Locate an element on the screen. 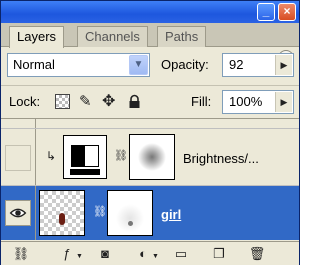 The height and width of the screenshot is (265, 320). blend-mode-select: Normal ▼ is located at coordinates (78, 65).